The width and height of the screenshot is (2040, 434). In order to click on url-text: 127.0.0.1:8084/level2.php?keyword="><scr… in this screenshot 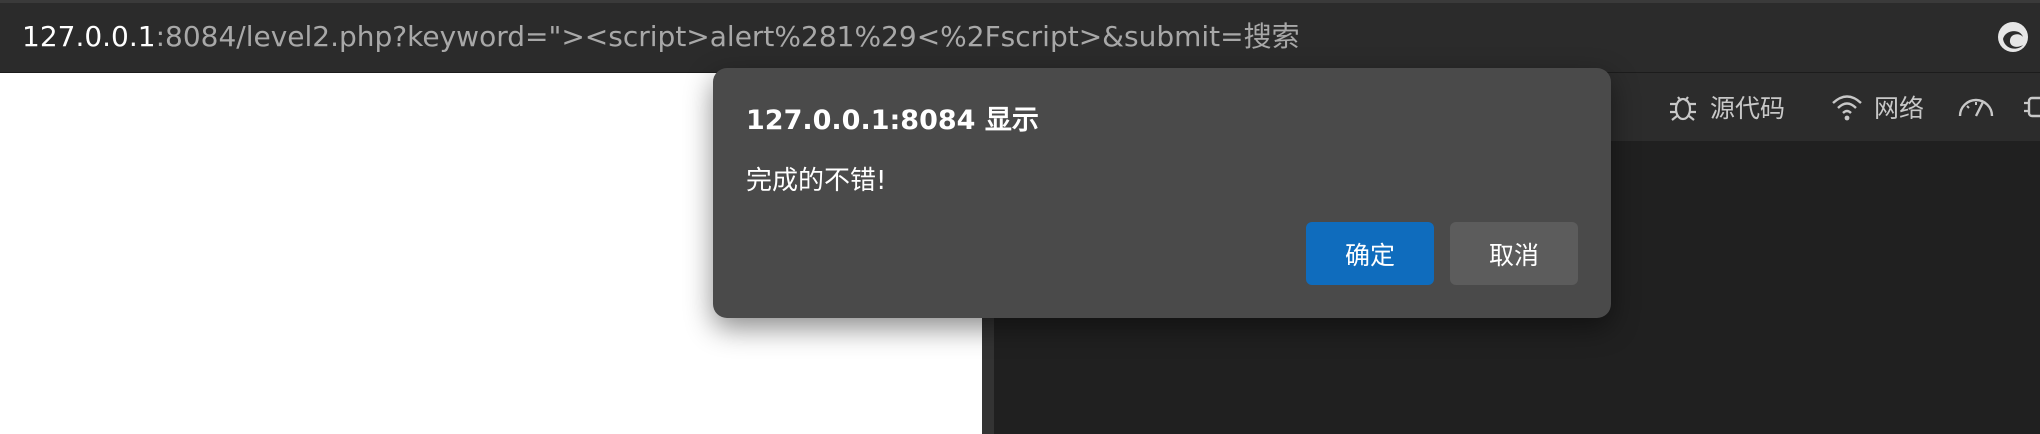, I will do `click(661, 37)`.